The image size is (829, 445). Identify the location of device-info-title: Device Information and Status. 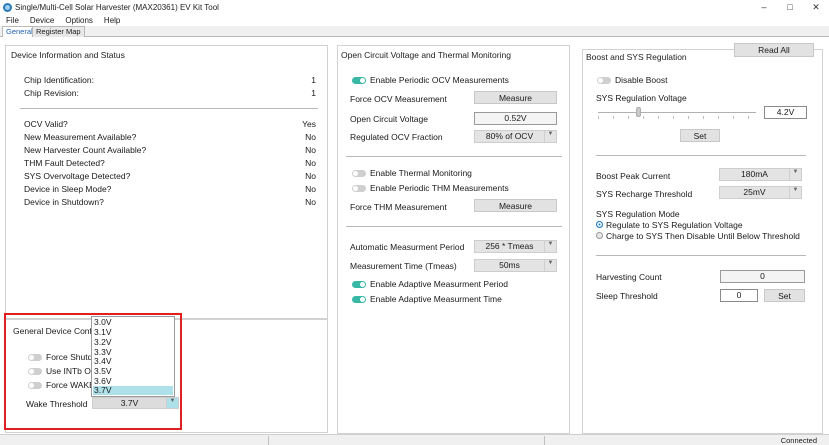
(68, 55).